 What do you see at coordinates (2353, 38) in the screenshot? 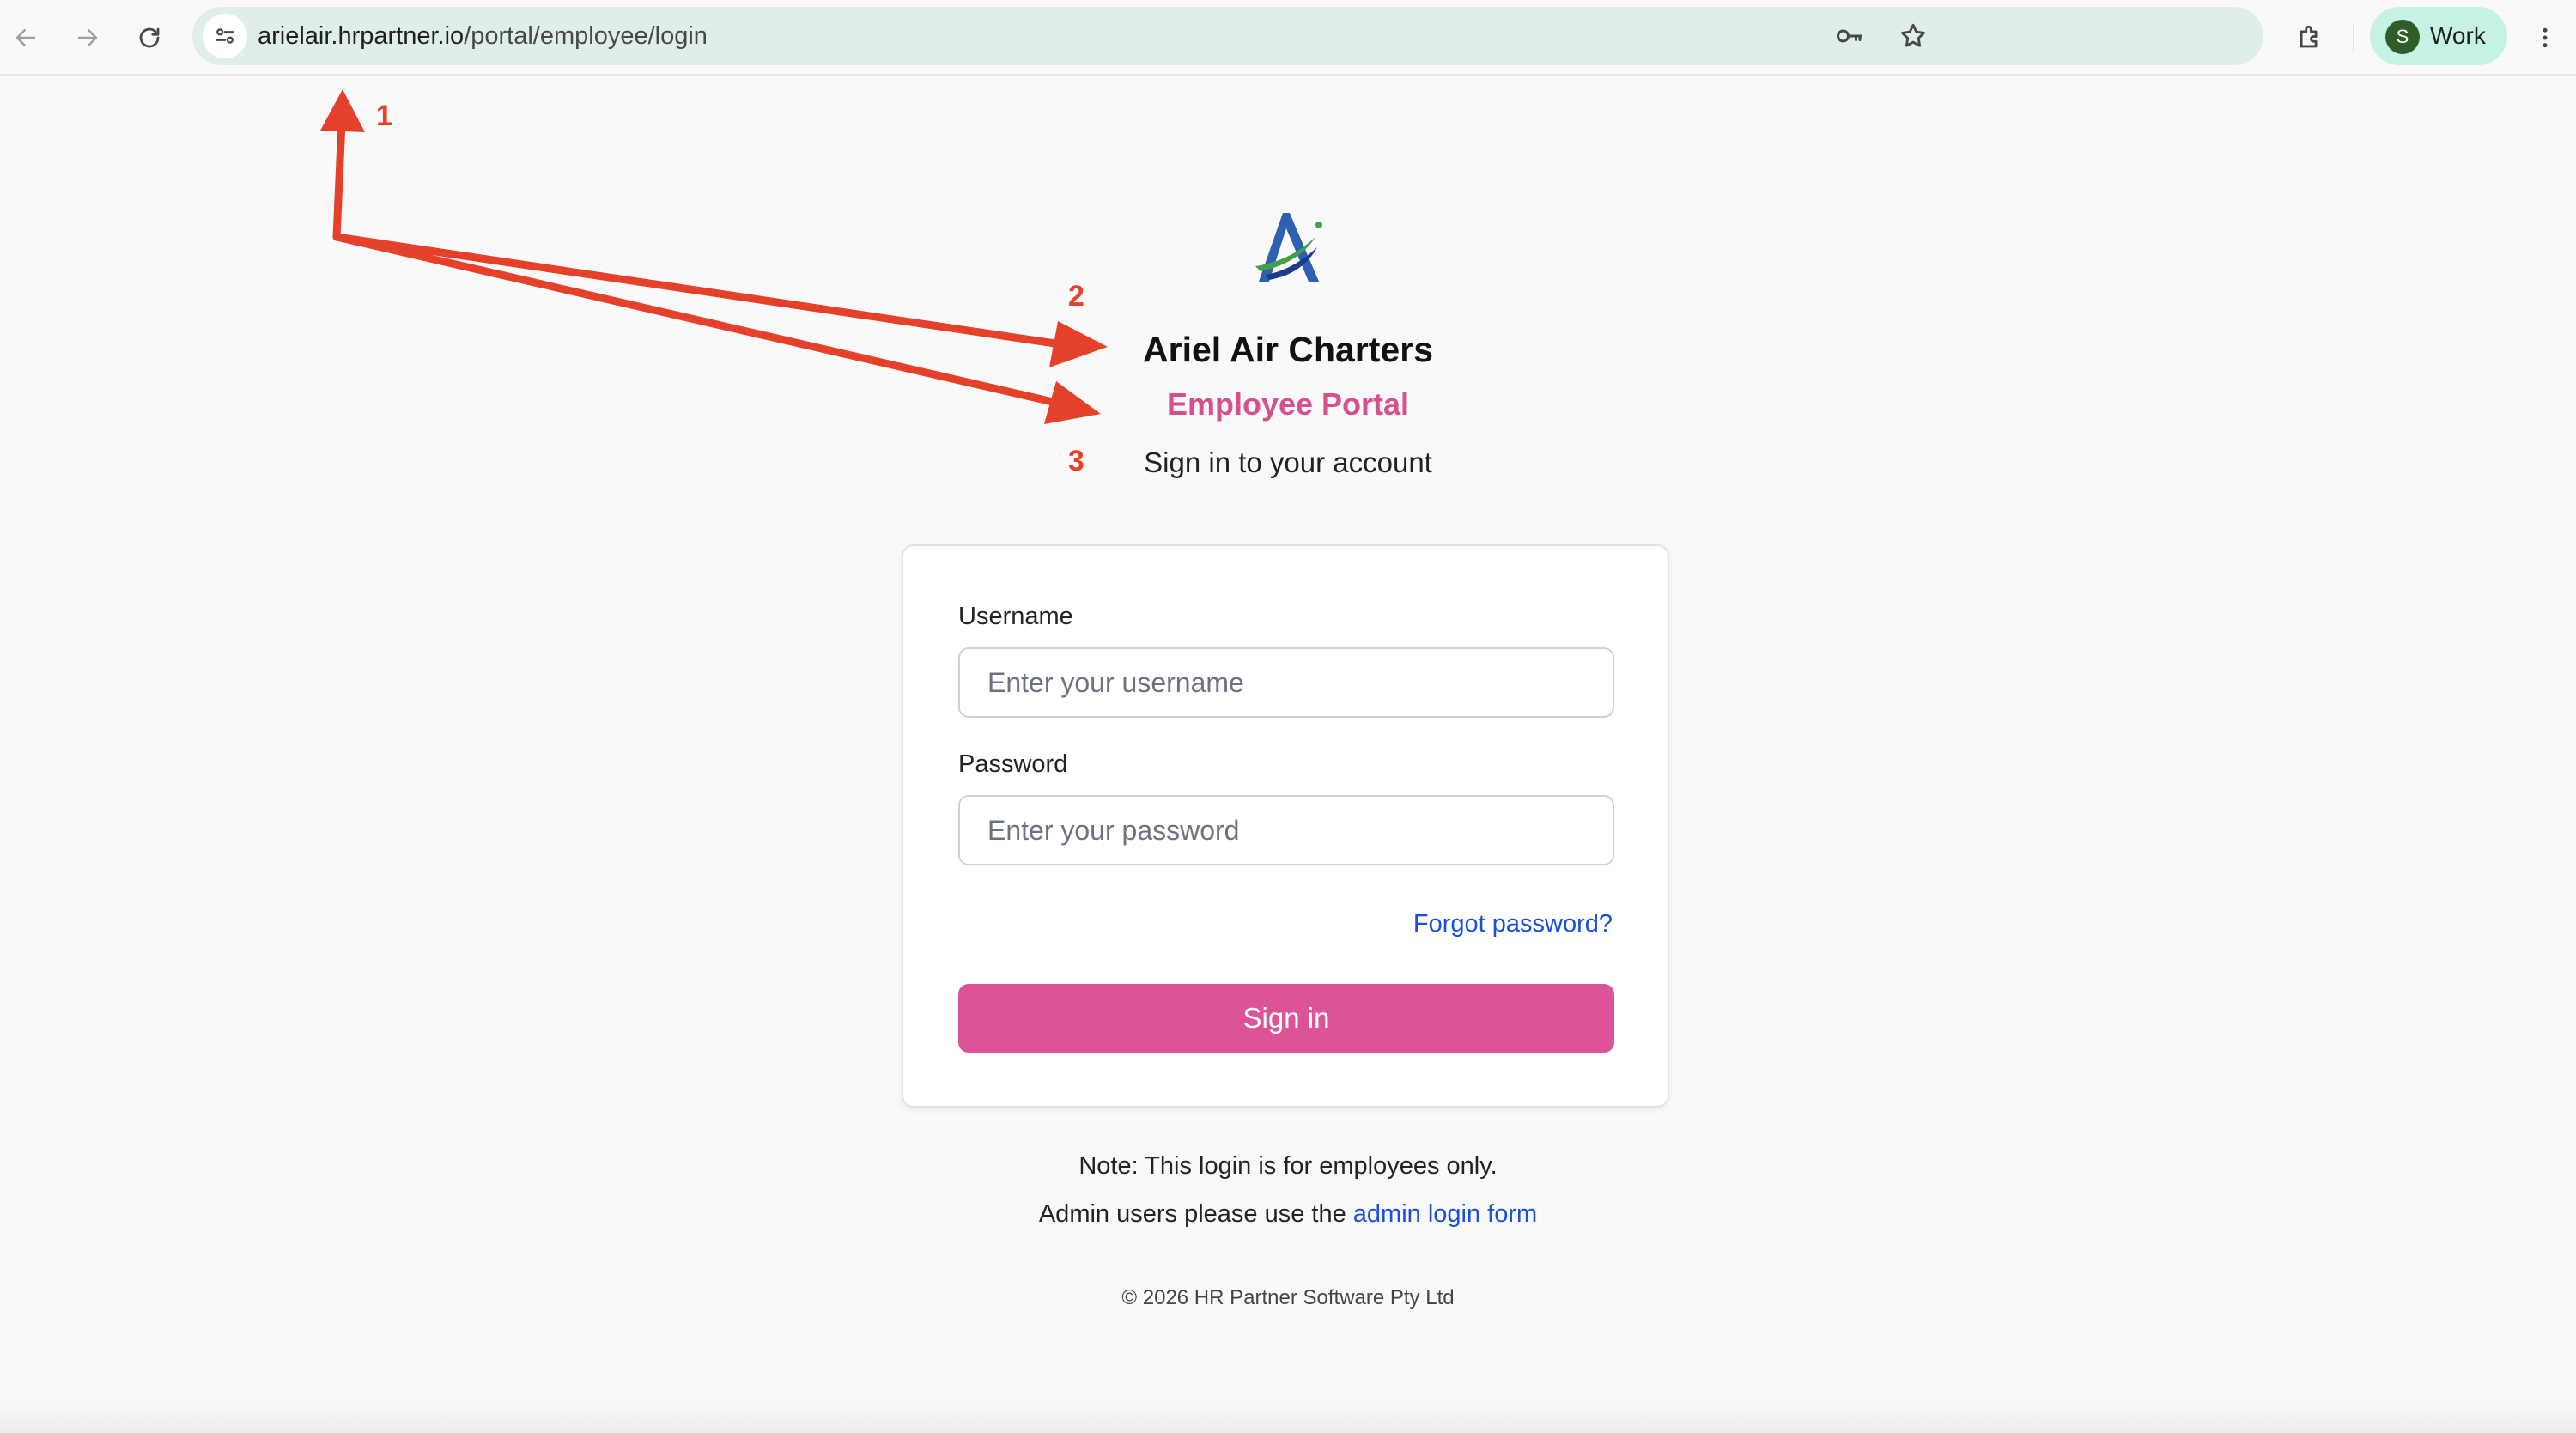
I see `toolbar-divider` at bounding box center [2353, 38].